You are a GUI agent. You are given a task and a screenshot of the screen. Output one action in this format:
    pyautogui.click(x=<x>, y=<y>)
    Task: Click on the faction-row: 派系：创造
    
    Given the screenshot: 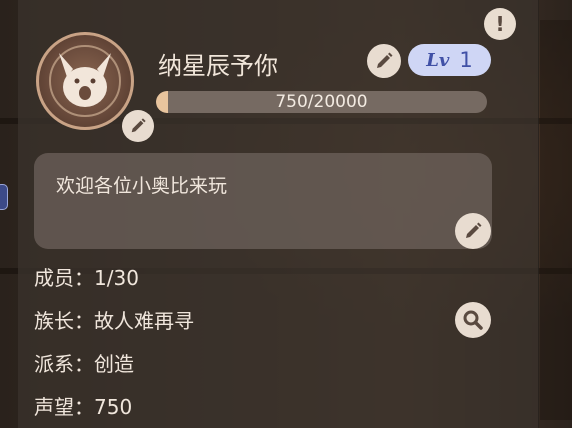 What is the action you would take?
    pyautogui.click(x=84, y=362)
    